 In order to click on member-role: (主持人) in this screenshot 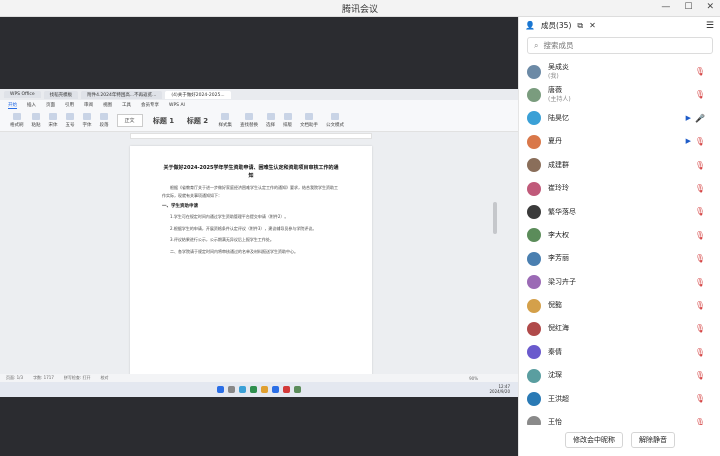, I will do `click(559, 100)`.